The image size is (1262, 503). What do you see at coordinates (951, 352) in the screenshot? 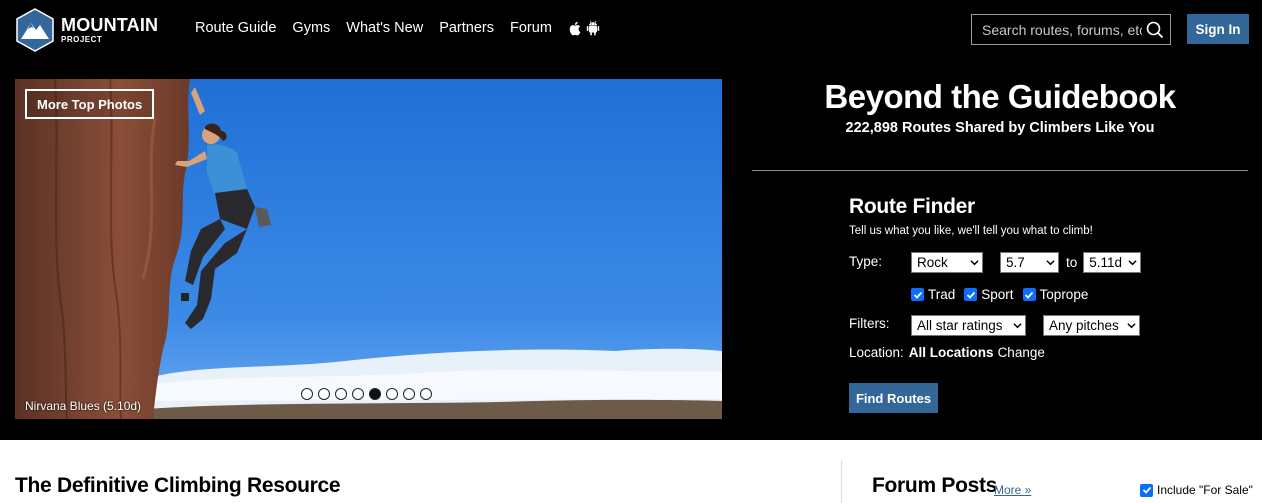
I see `location-value: All Locations` at bounding box center [951, 352].